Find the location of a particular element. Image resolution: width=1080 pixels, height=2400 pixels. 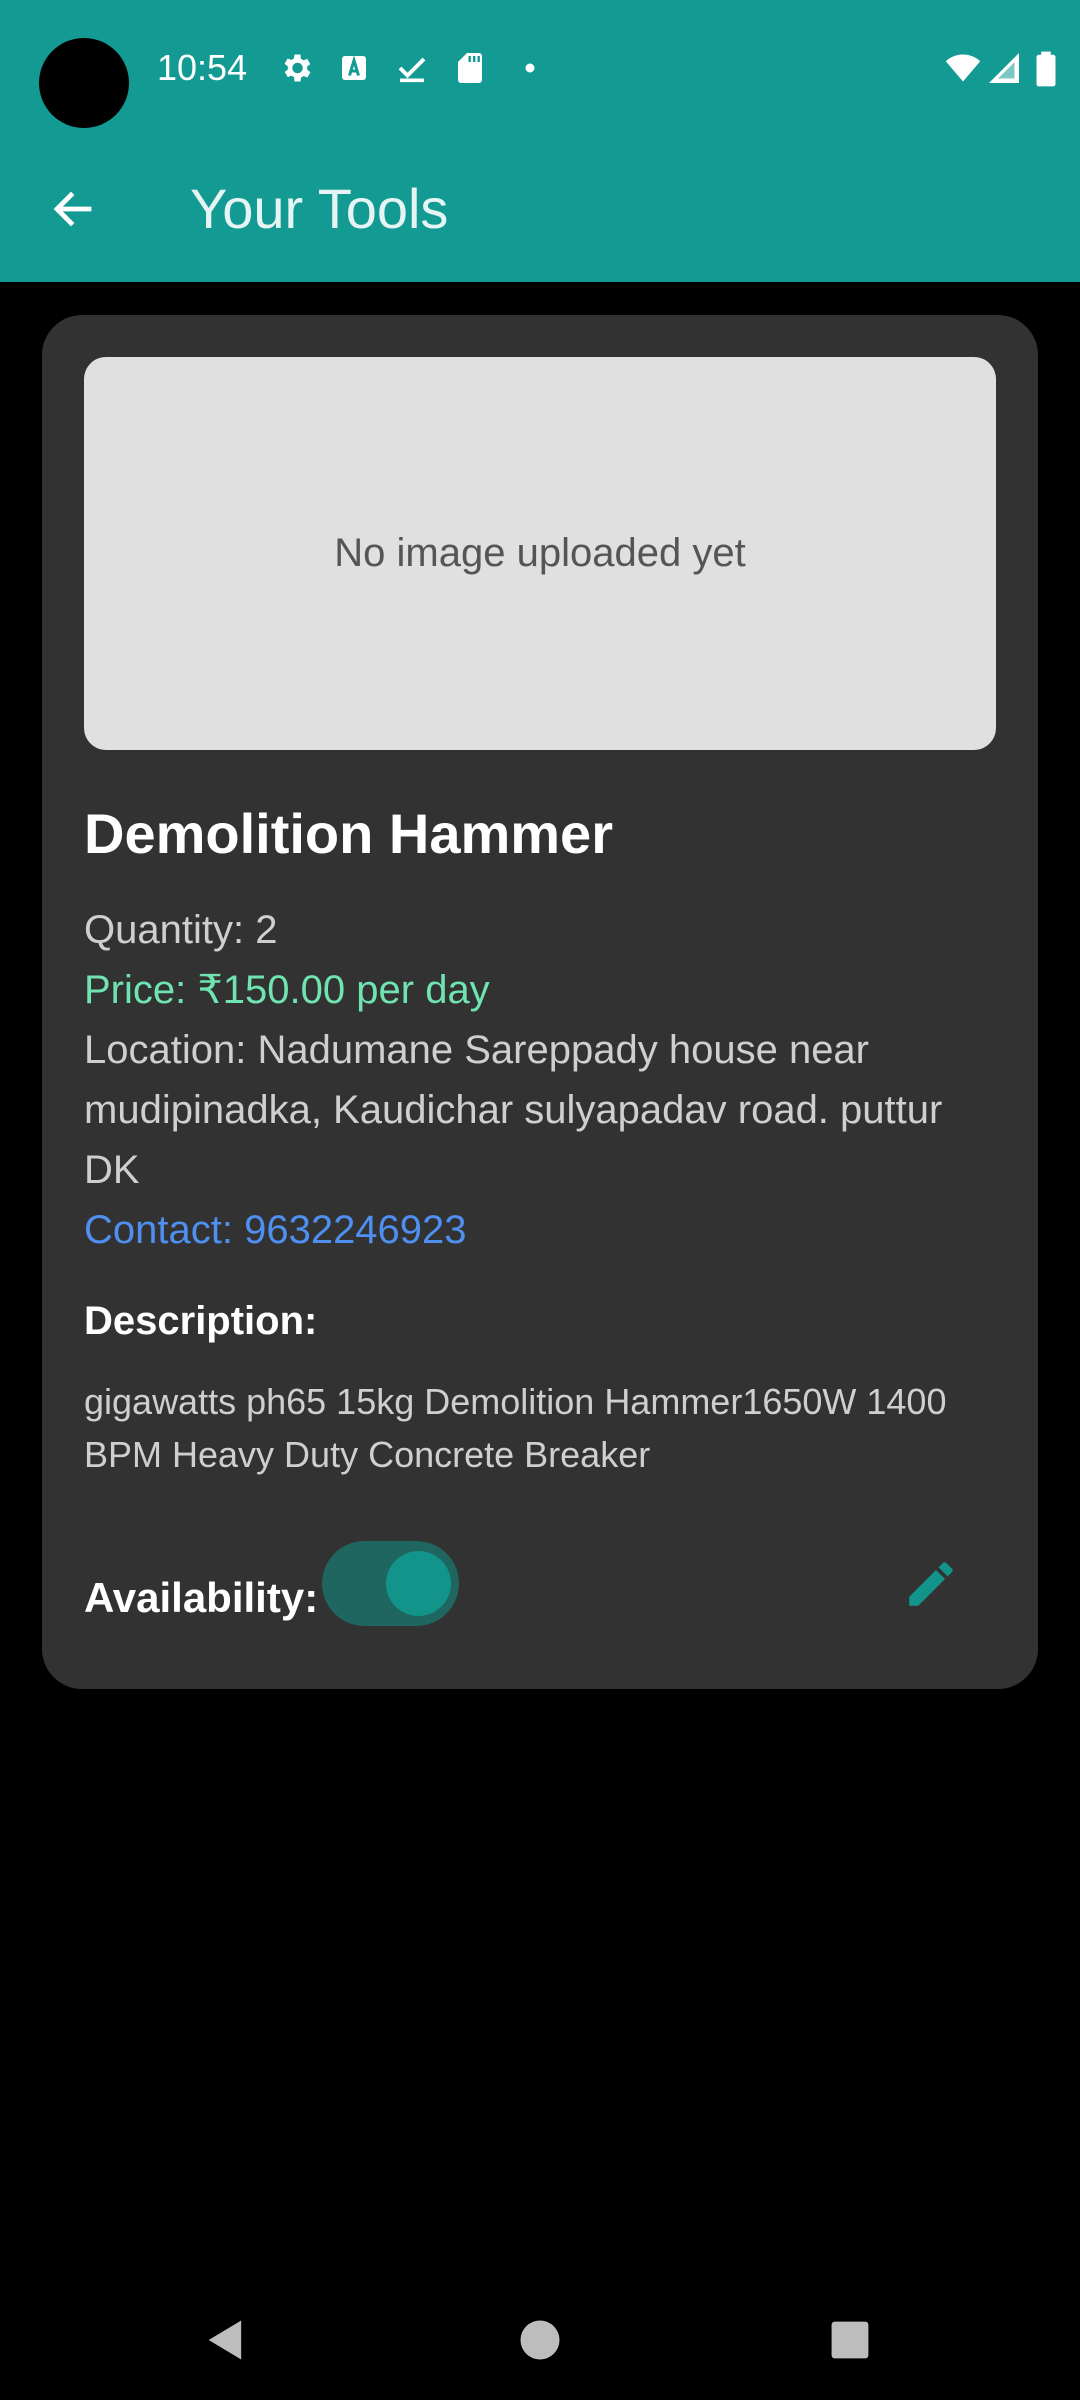

camera-cutout is located at coordinates (84, 83).